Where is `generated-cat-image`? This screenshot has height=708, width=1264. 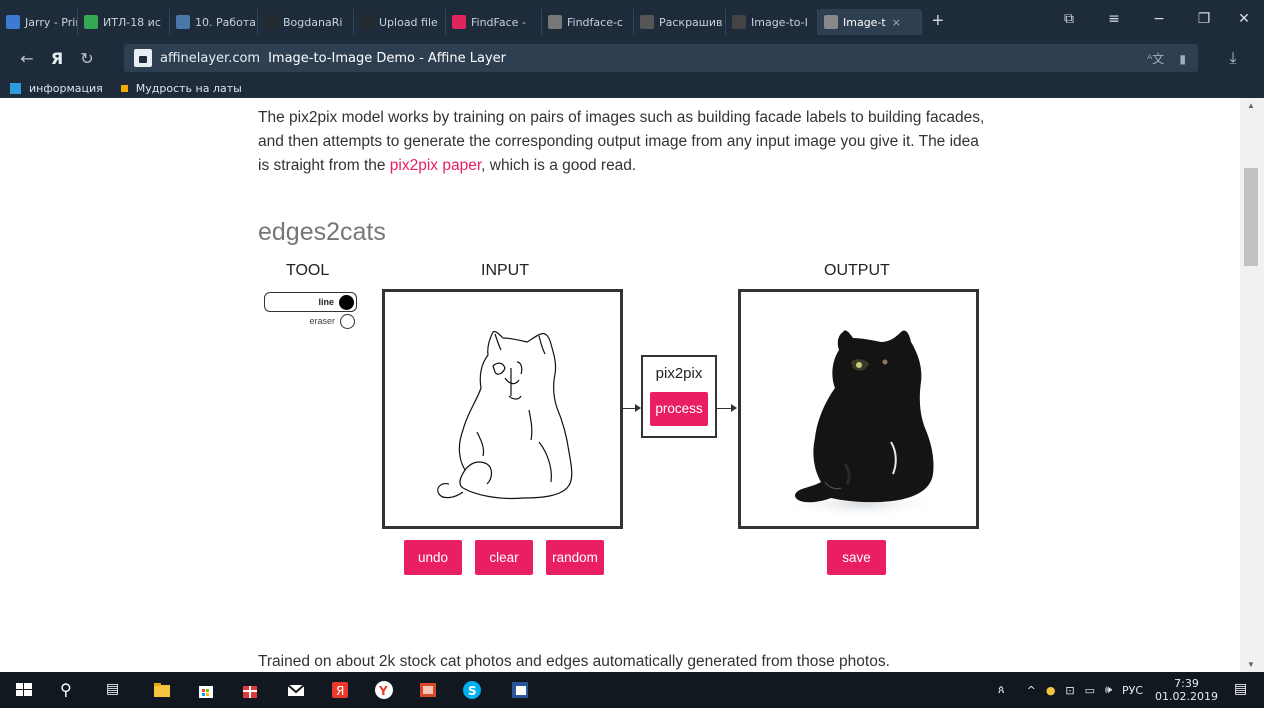
generated-cat-image is located at coordinates (861, 424).